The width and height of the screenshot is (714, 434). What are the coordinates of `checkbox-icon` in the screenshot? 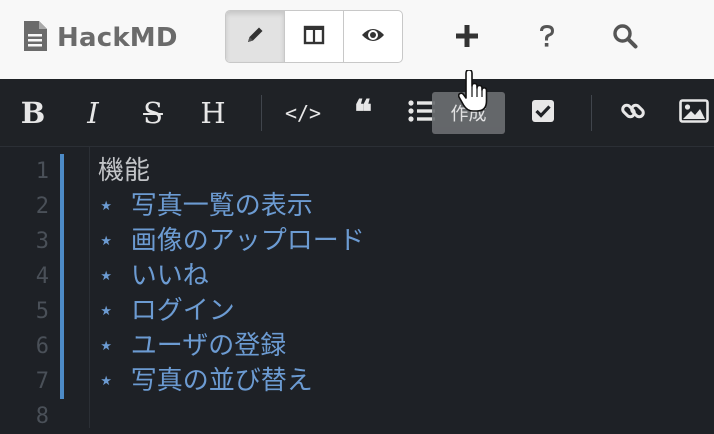 It's located at (543, 113).